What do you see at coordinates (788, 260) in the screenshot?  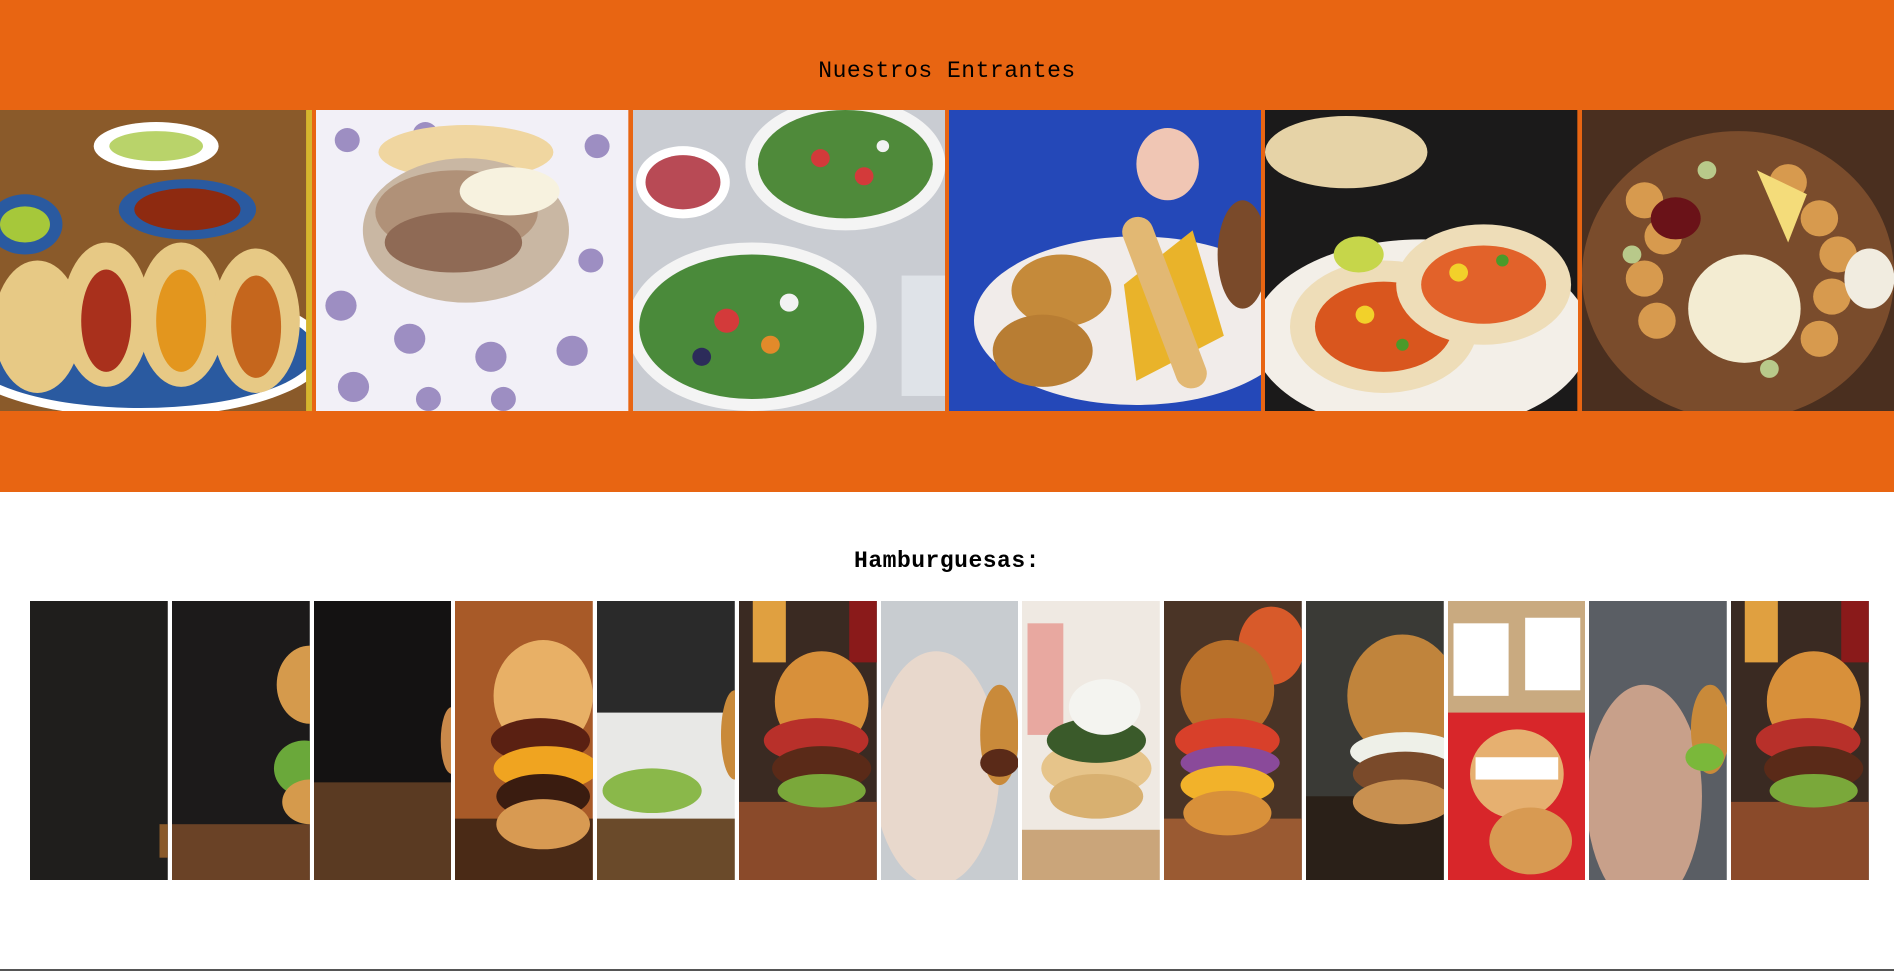 I see `salad-bowls-image` at bounding box center [788, 260].